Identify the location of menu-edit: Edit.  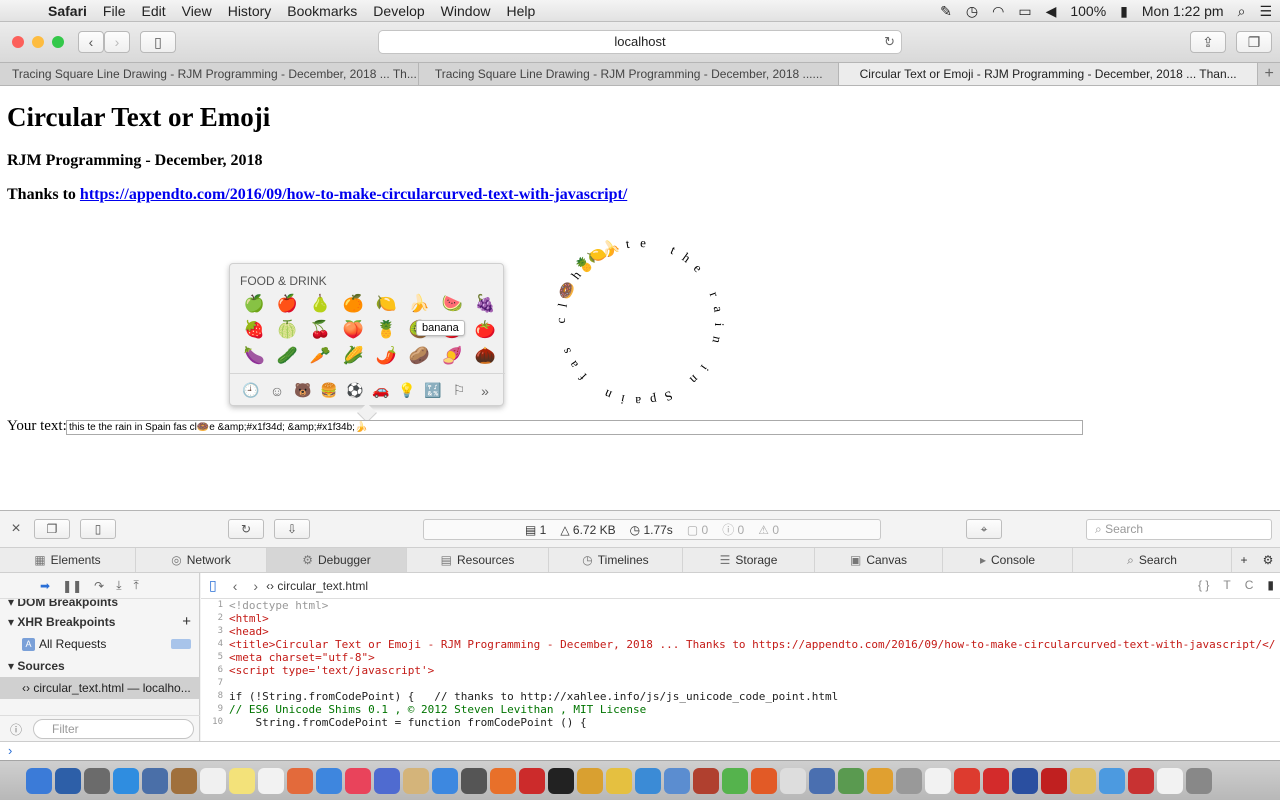
(153, 11).